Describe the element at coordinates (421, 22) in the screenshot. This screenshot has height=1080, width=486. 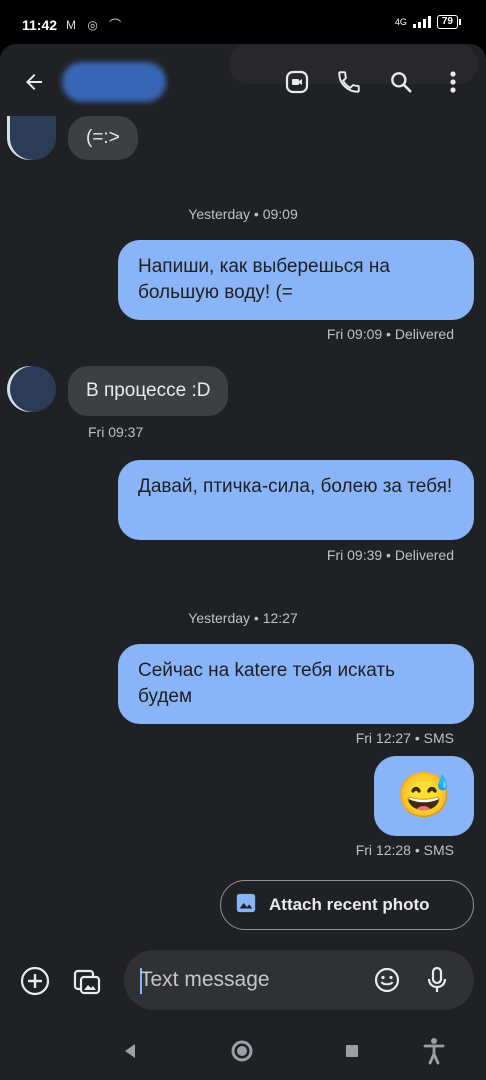
I see `signal-icon` at that location.